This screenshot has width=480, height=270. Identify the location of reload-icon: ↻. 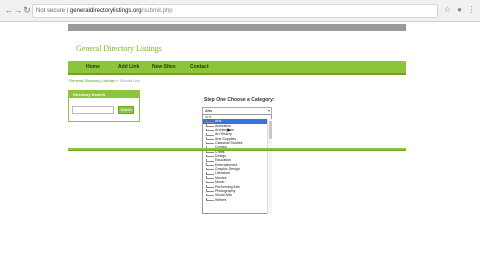
(27, 10).